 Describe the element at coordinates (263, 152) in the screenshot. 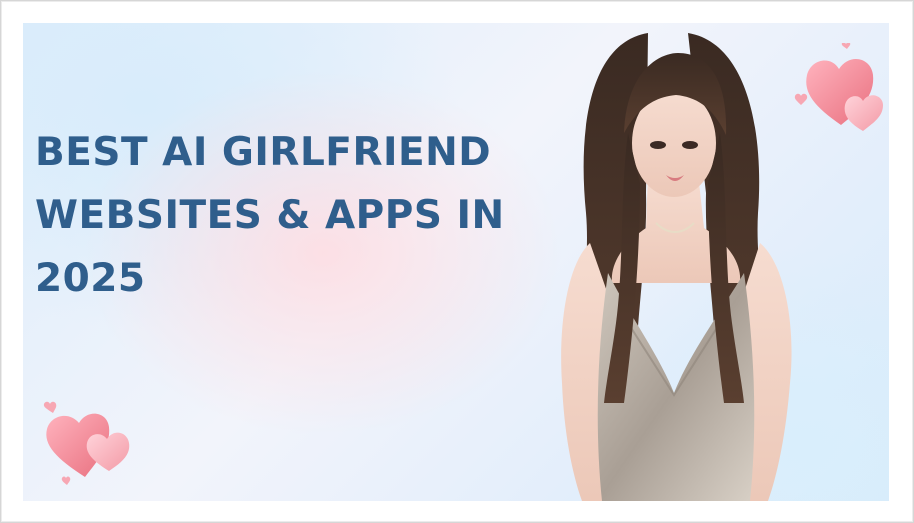

I see `headline-line-1: BEST AI GIRLFRIEND` at that location.